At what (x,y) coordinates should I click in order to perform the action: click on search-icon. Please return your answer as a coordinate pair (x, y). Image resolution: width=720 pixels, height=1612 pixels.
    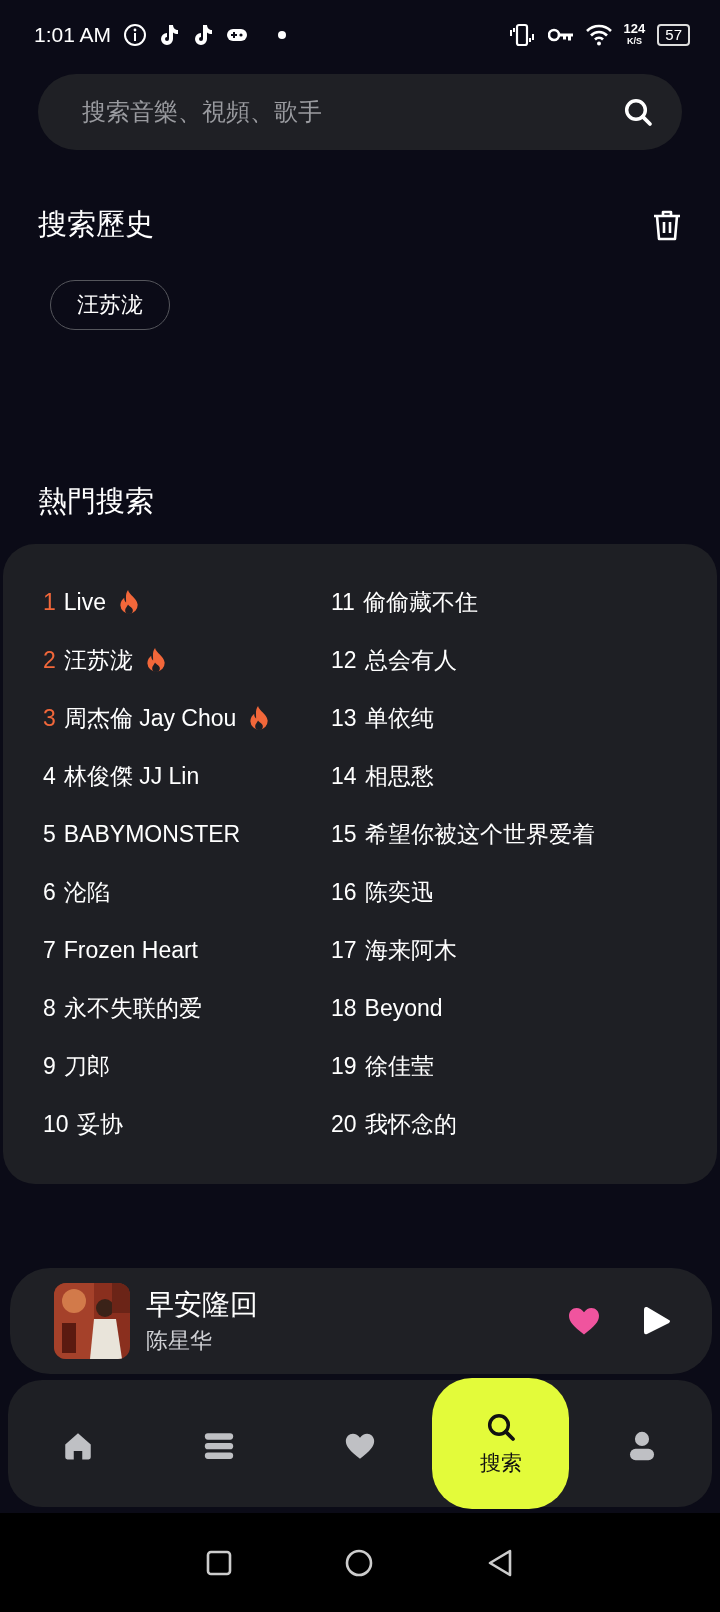
    Looking at the image, I should click on (638, 112).